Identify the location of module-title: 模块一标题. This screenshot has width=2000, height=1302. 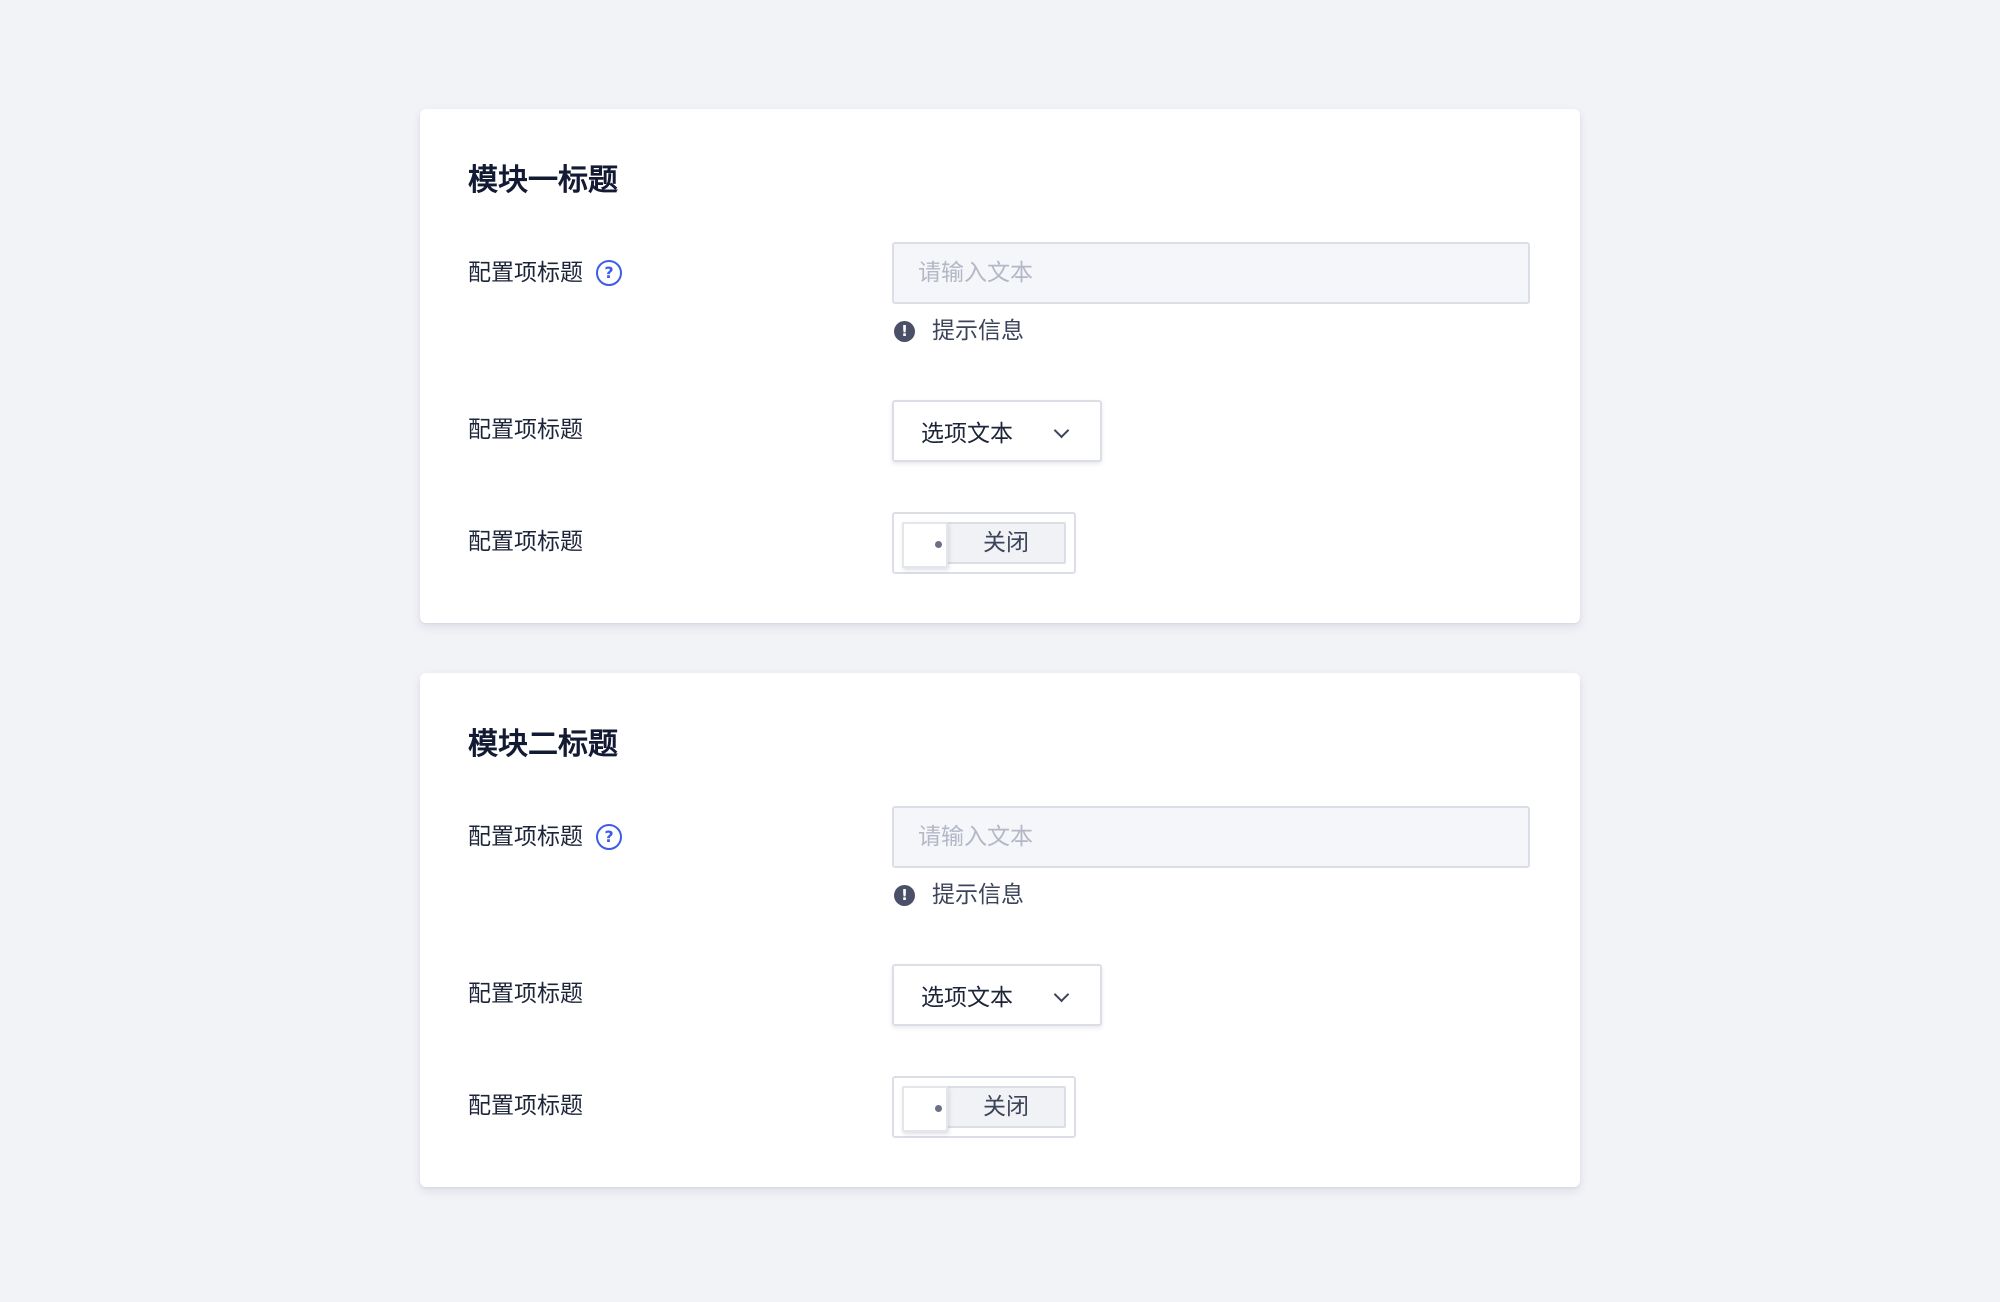
(543, 180).